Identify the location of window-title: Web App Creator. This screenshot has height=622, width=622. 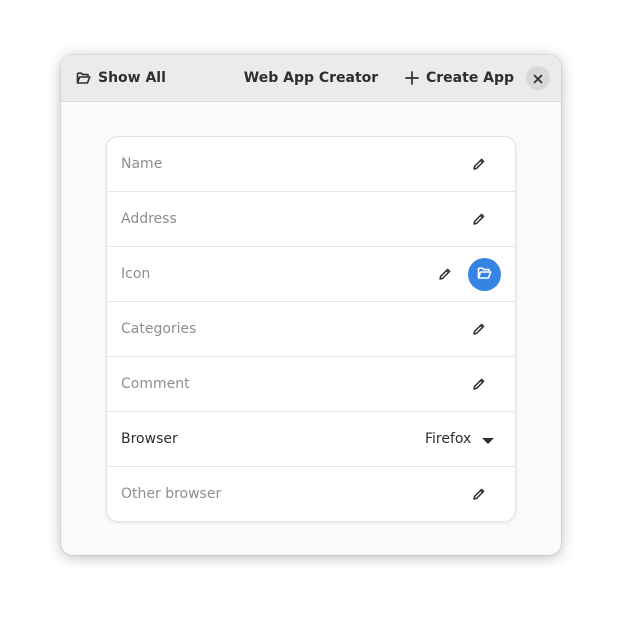
(311, 78).